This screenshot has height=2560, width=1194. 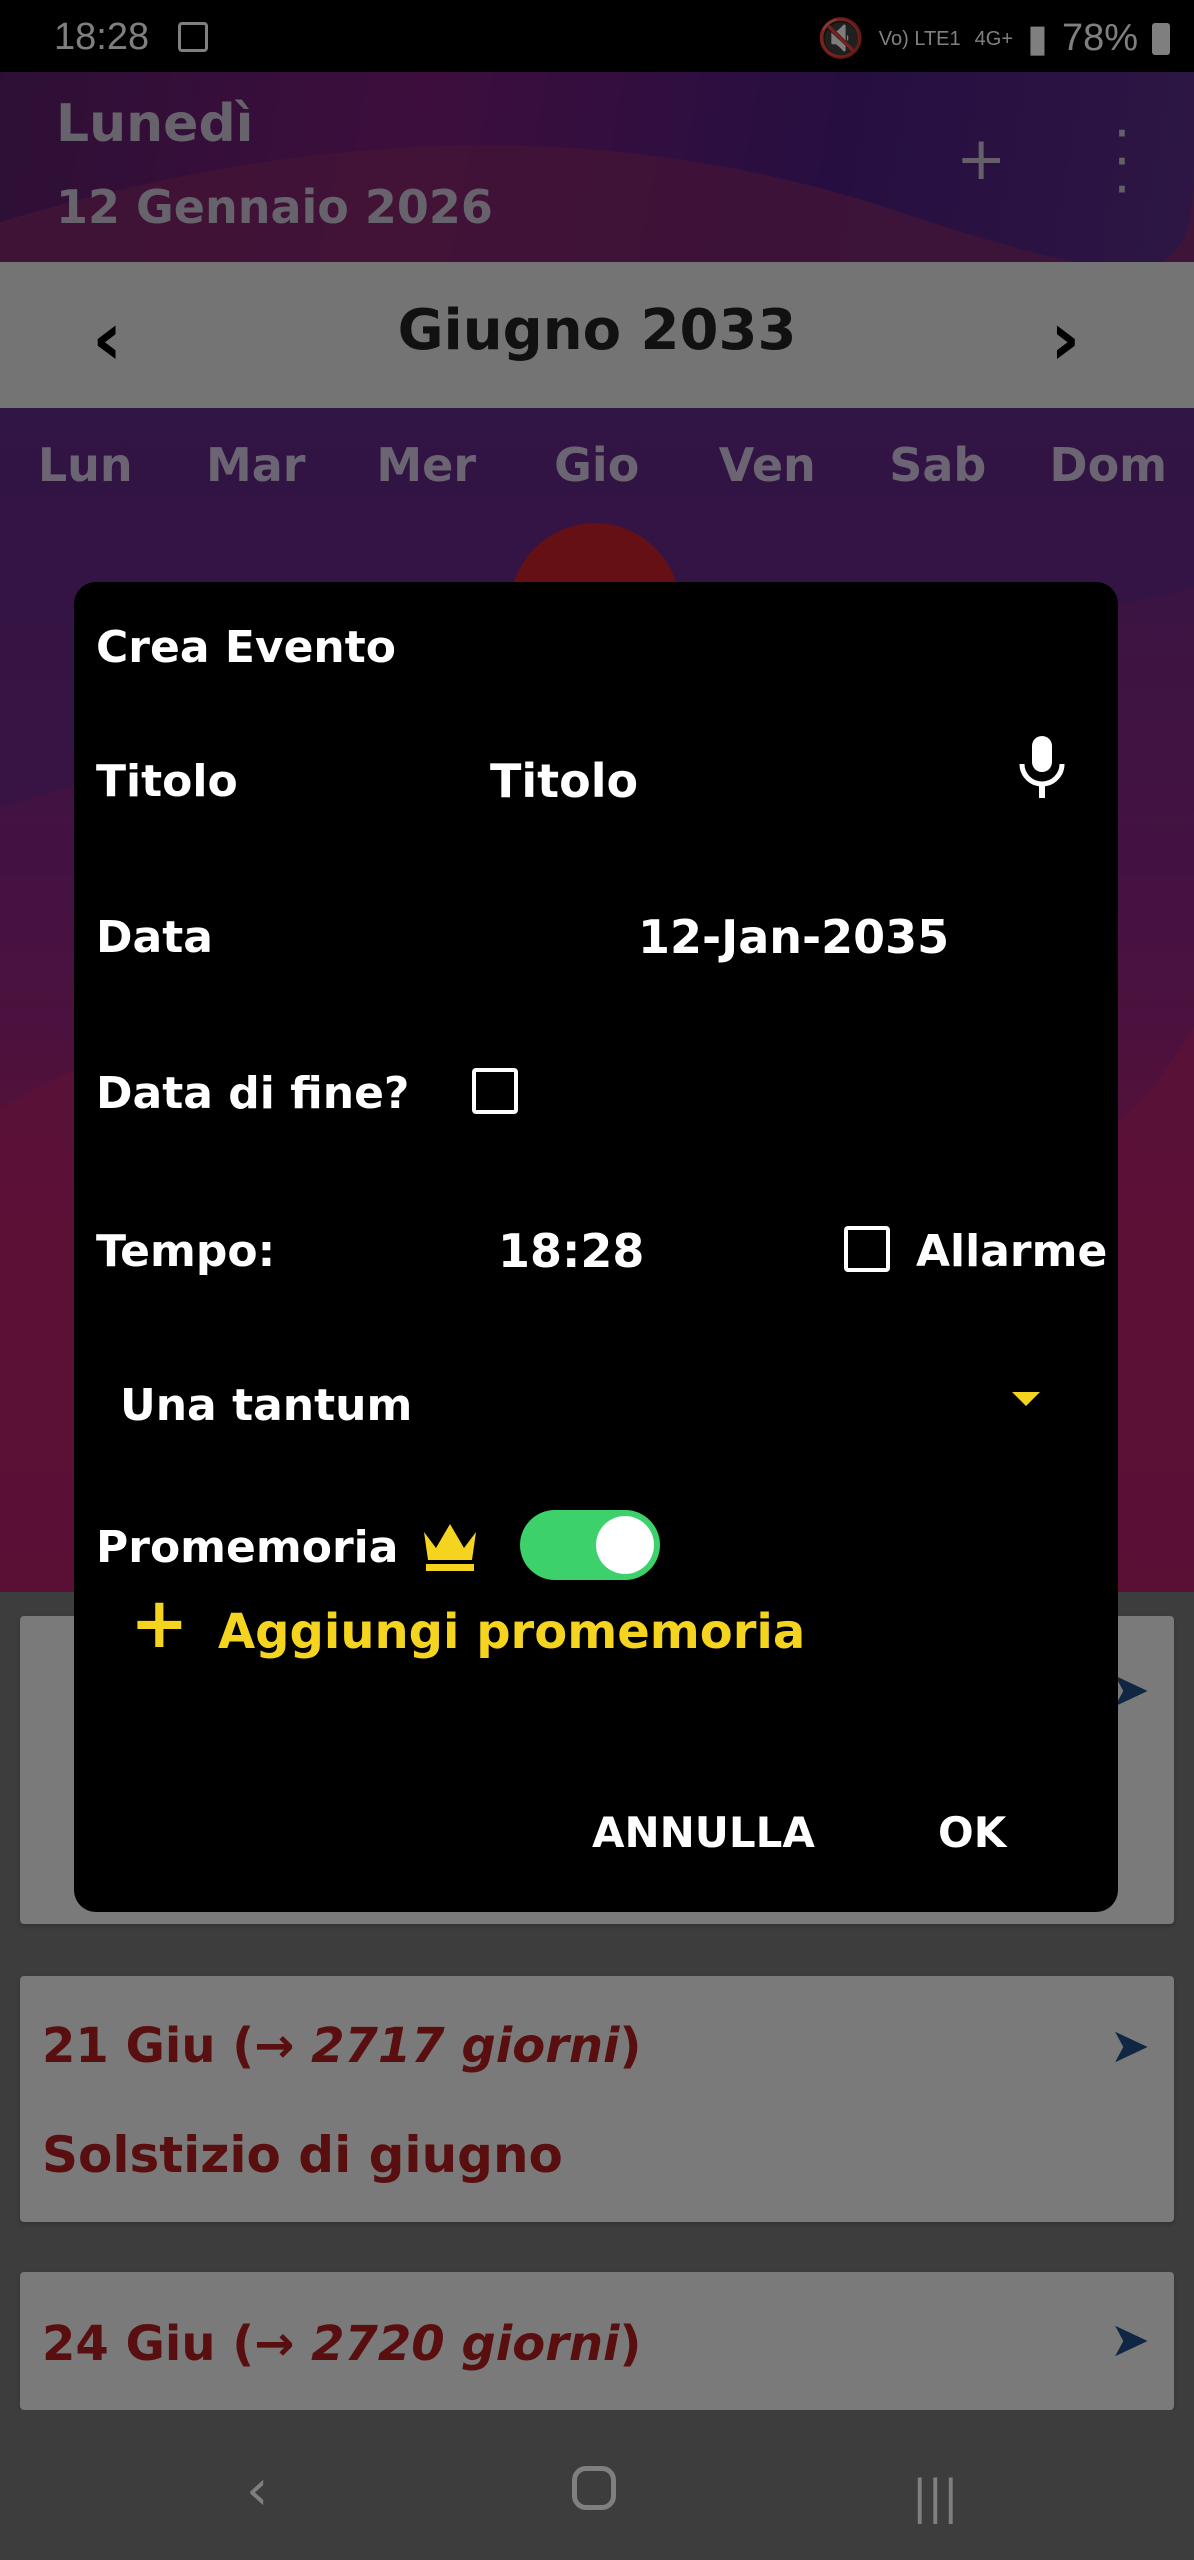 I want to click on time-label: Tempo:, so click(x=186, y=1251).